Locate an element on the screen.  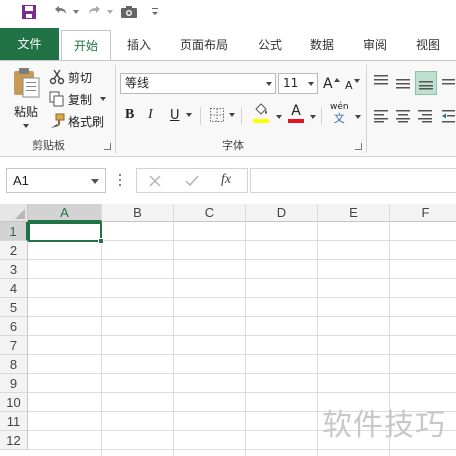
font-color-button: A is located at coordinates (296, 115).